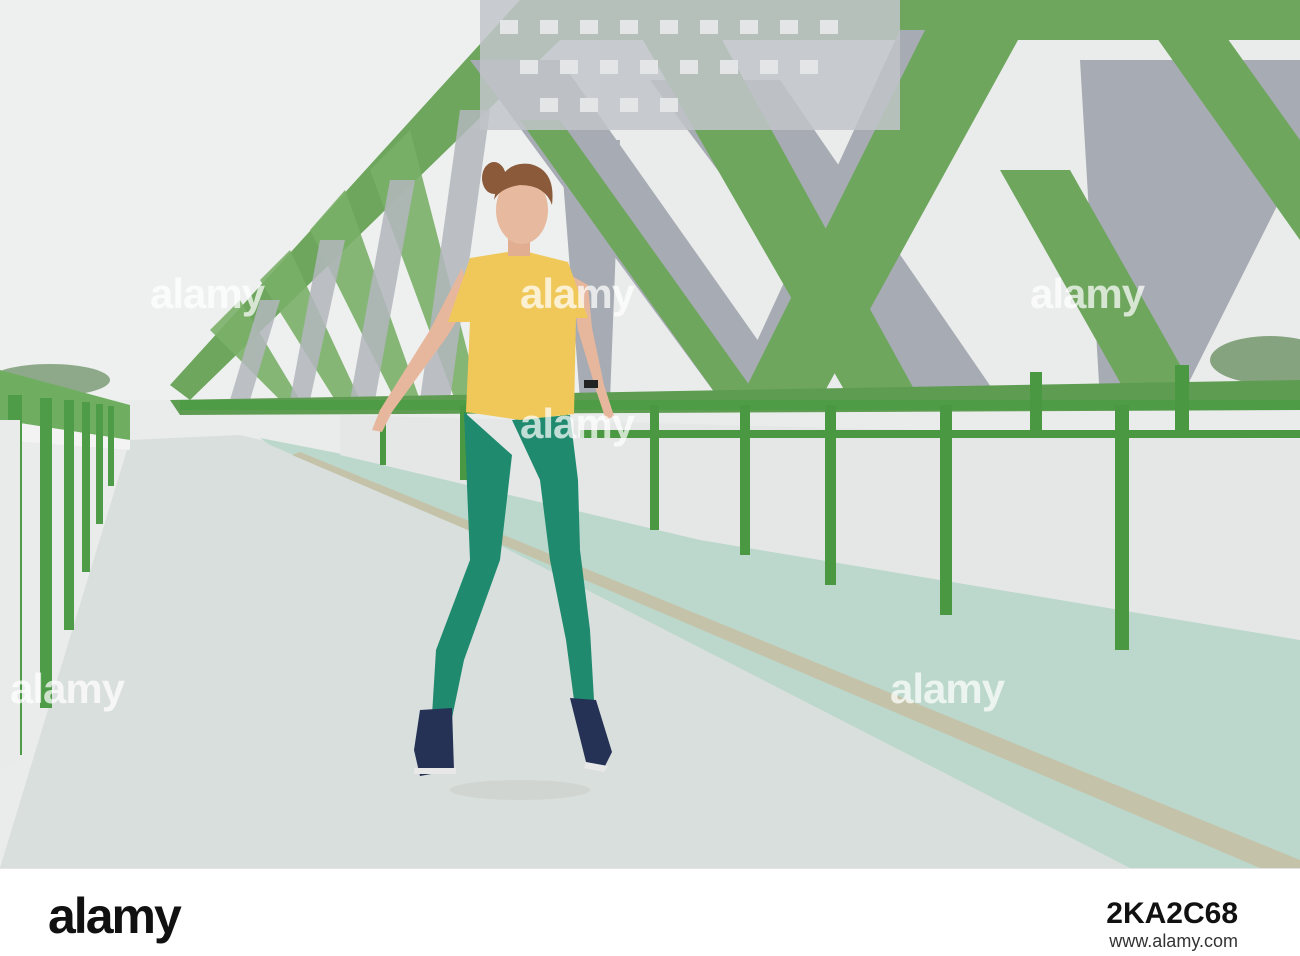 The height and width of the screenshot is (956, 1300). Describe the element at coordinates (1173, 941) in the screenshot. I see `site-url: www.alamy.com` at that location.